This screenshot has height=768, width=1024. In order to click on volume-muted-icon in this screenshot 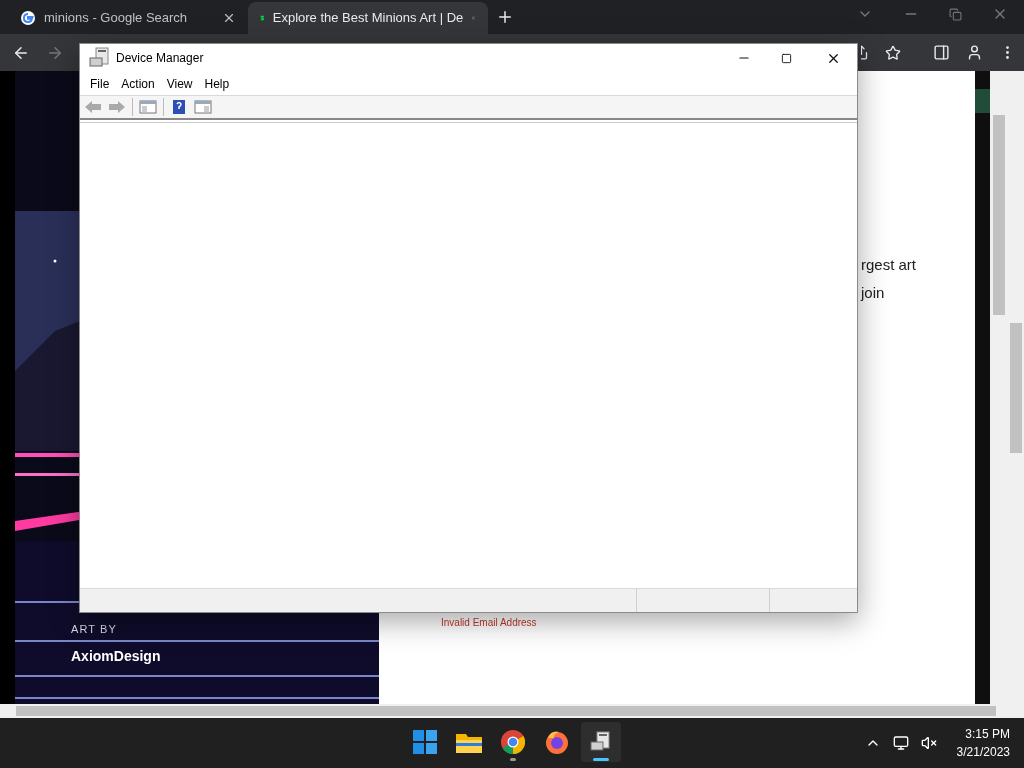, I will do `click(928, 743)`.